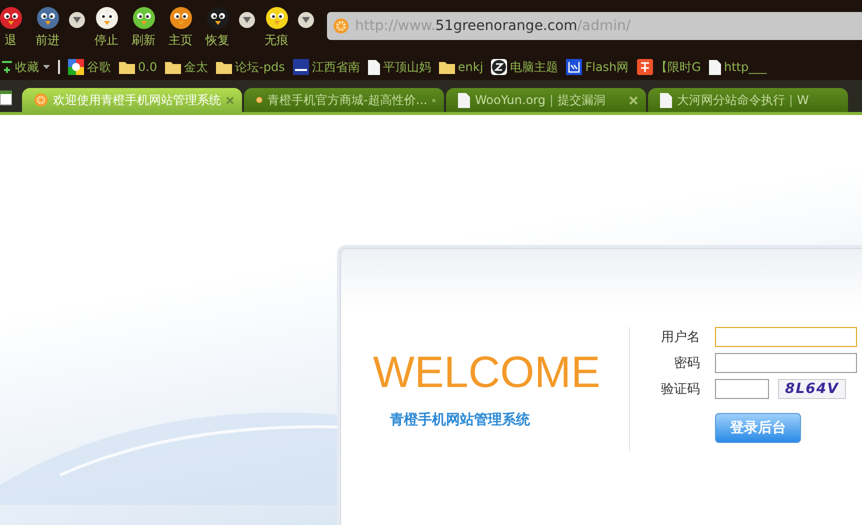 This screenshot has height=525, width=862. Describe the element at coordinates (668, 67) in the screenshot. I see `bookmark-link: 【限时G` at that location.